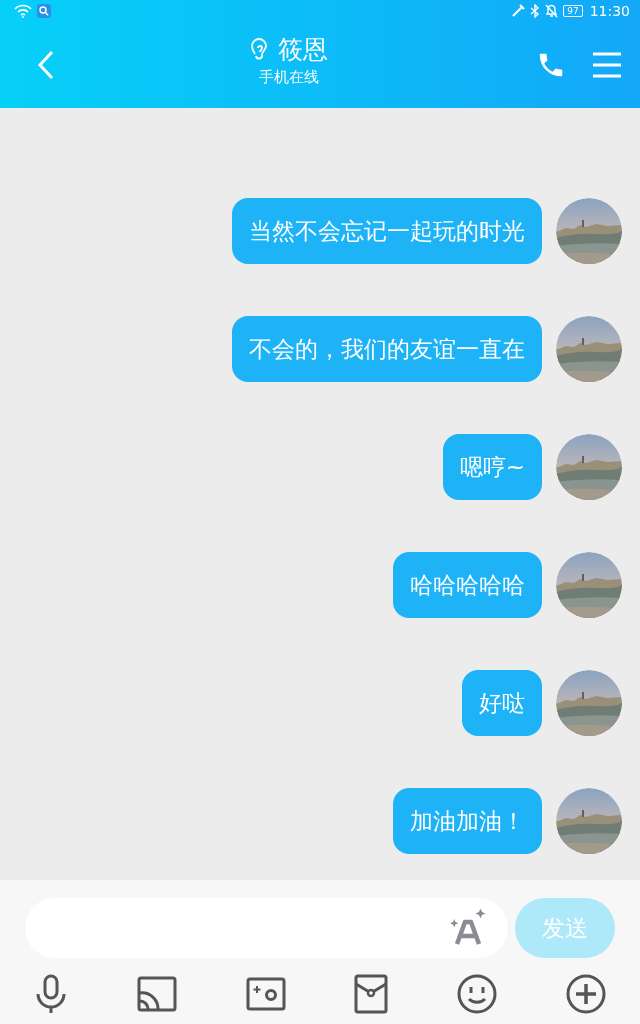  Describe the element at coordinates (586, 994) in the screenshot. I see `add-icon` at that location.